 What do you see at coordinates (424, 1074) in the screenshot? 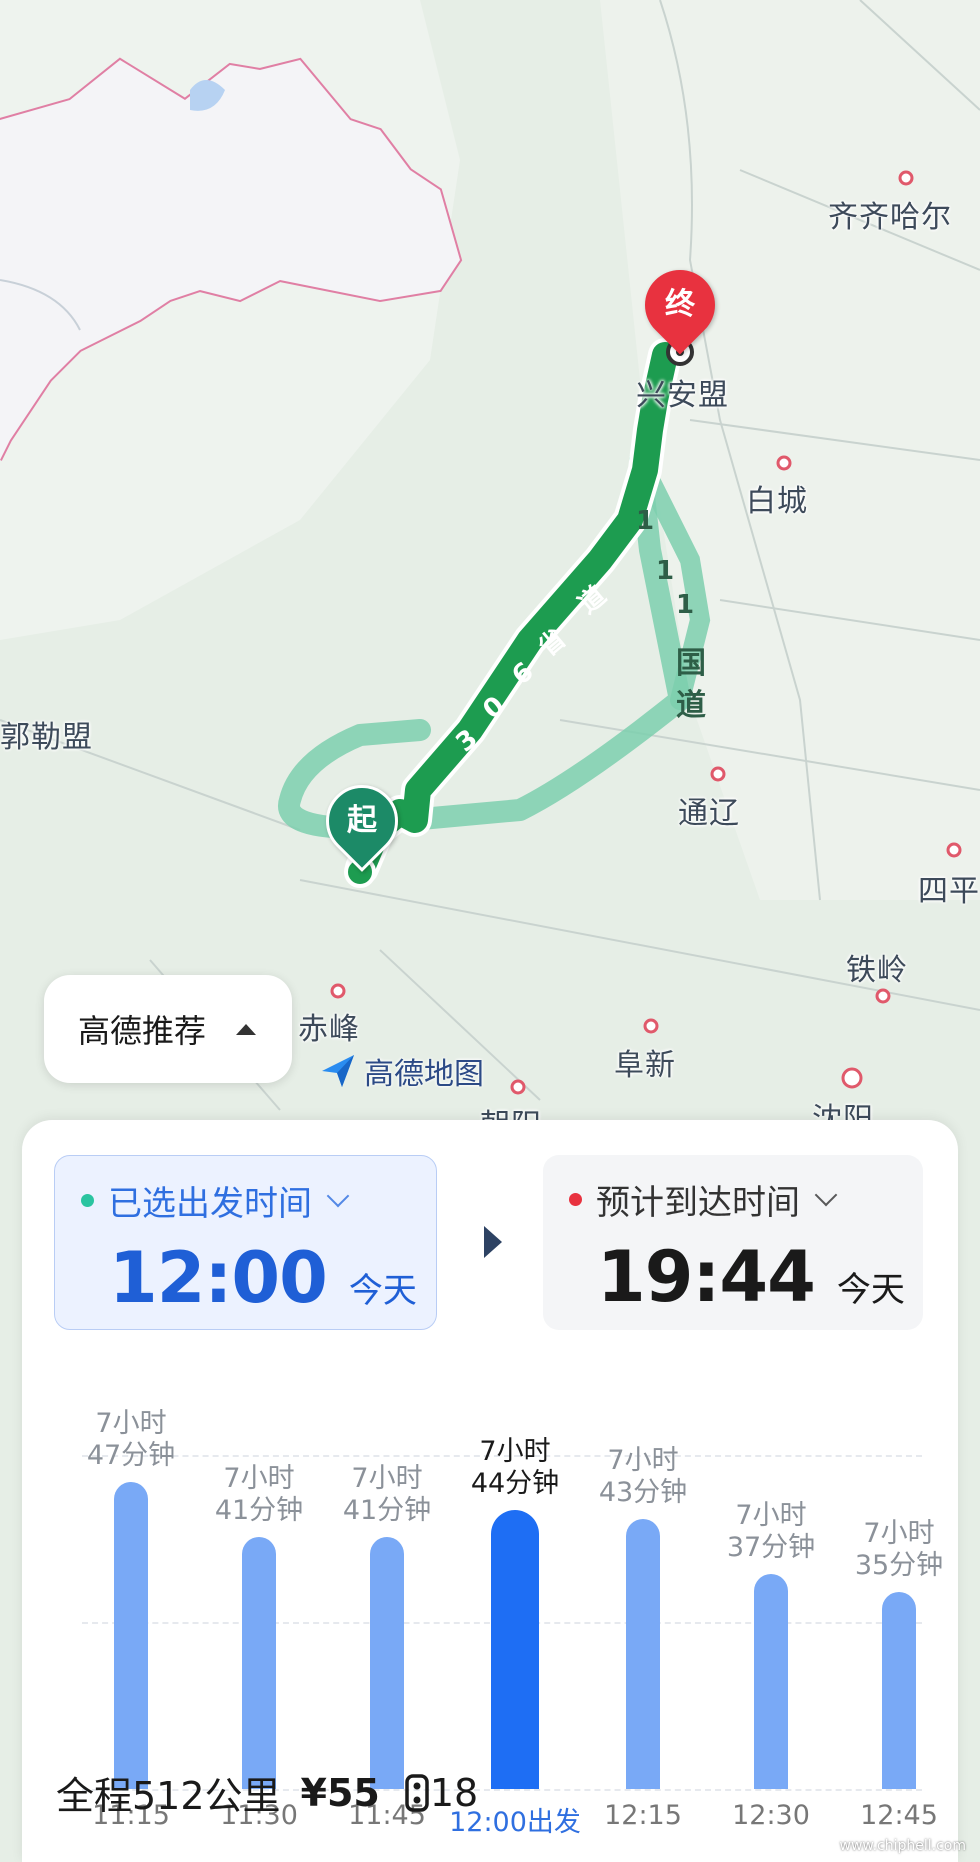
I see `brand-name: 高德地图` at bounding box center [424, 1074].